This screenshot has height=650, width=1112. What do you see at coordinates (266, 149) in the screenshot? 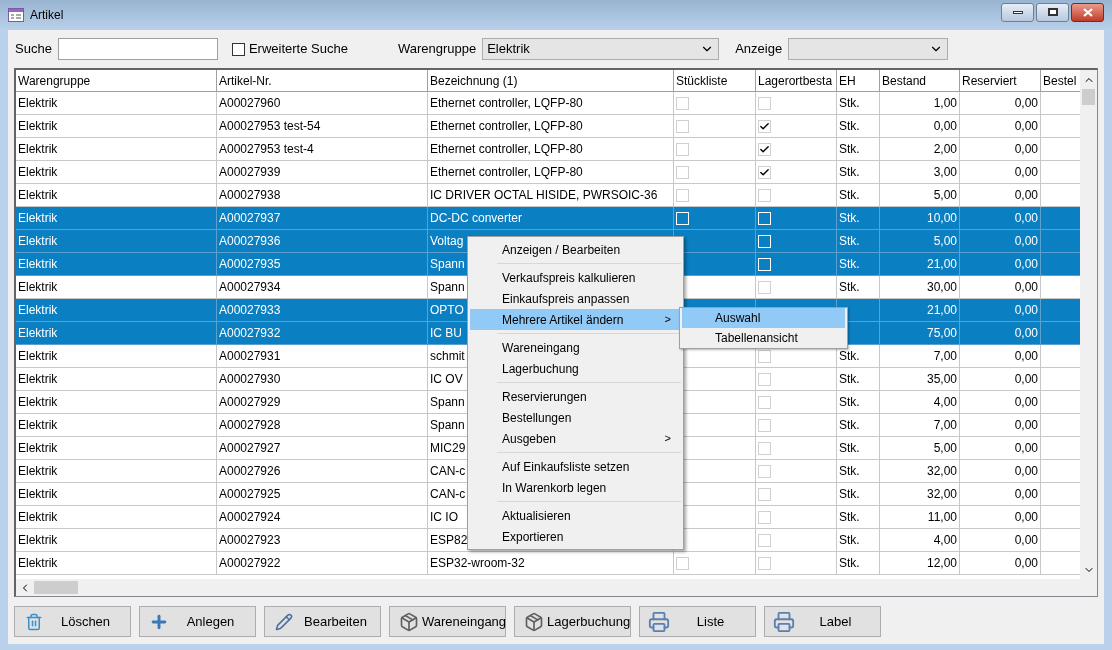
I see `cell-text: A00027953 test-4` at bounding box center [266, 149].